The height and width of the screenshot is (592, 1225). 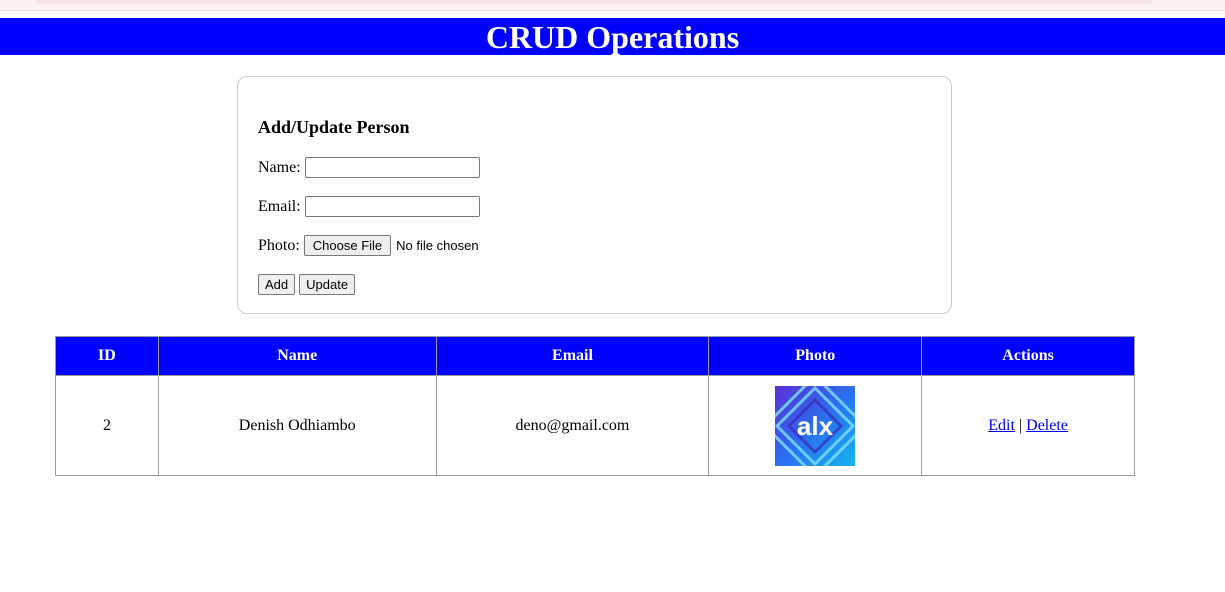 I want to click on top-strip-bar, so click(x=594, y=2).